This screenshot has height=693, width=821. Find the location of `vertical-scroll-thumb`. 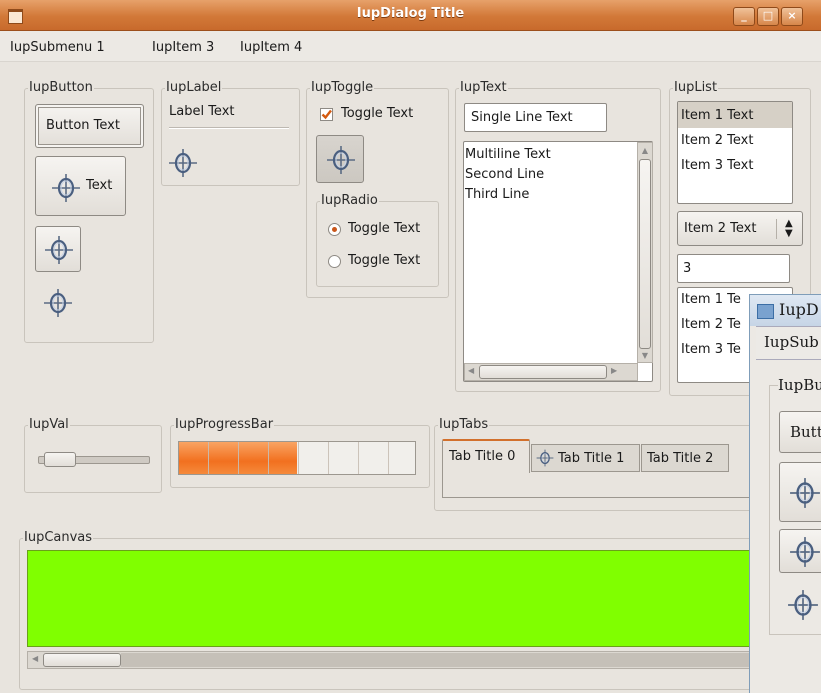

vertical-scroll-thumb is located at coordinates (645, 254).